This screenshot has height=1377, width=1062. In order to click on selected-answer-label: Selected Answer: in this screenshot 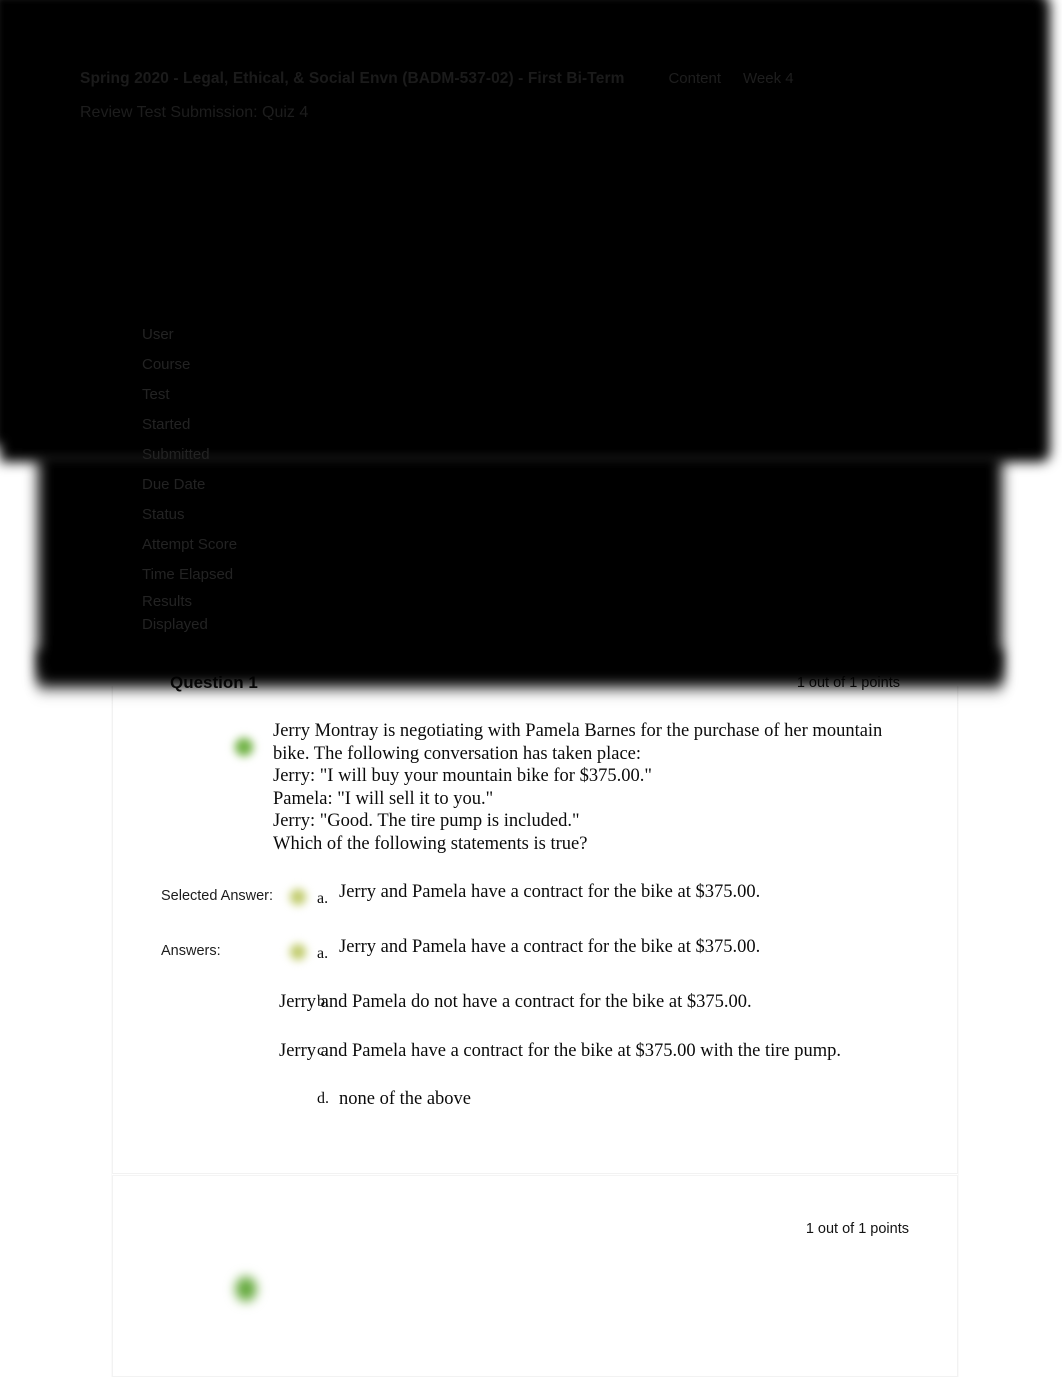, I will do `click(217, 896)`.